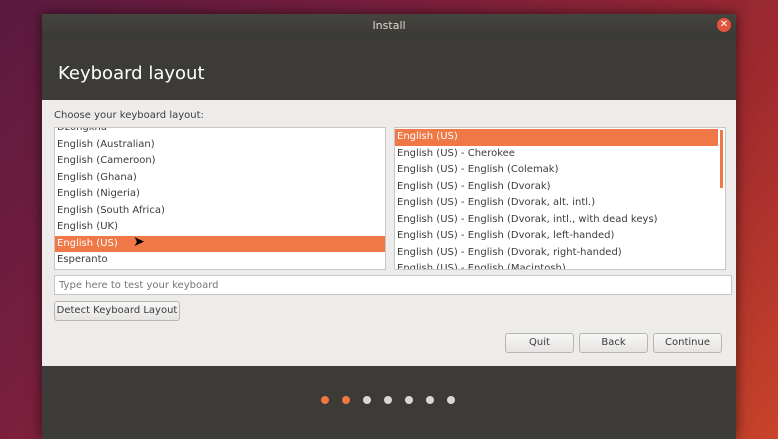 The image size is (778, 439). What do you see at coordinates (220, 211) in the screenshot?
I see `list-item: English (South Africa)` at bounding box center [220, 211].